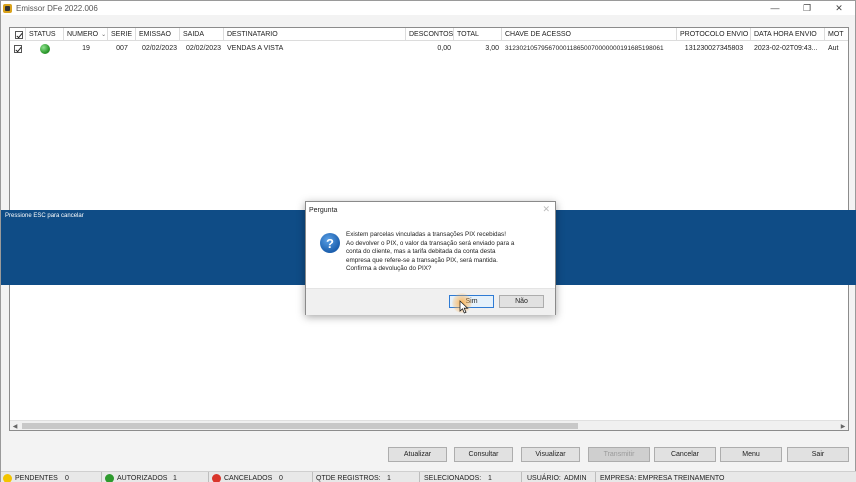  I want to click on usuario-value: ADMIN, so click(575, 478).